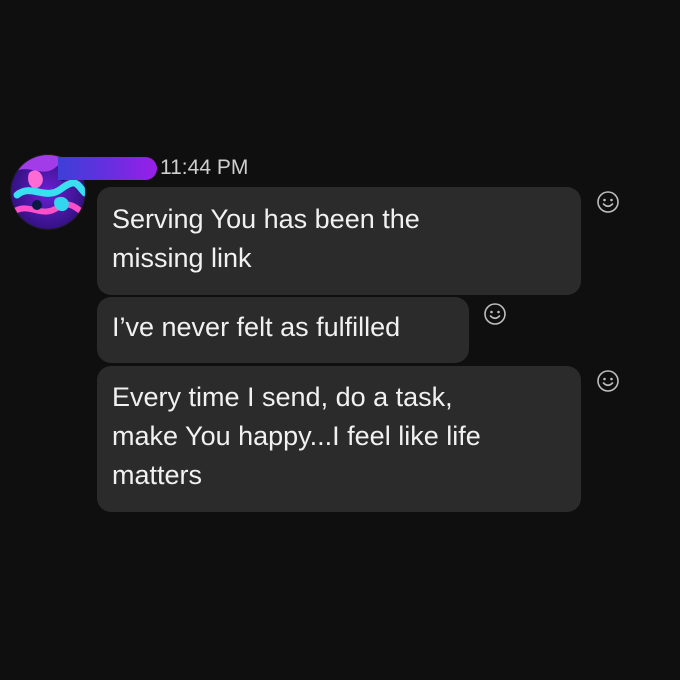 The height and width of the screenshot is (680, 680). What do you see at coordinates (107, 168) in the screenshot?
I see `sender-name-redacted` at bounding box center [107, 168].